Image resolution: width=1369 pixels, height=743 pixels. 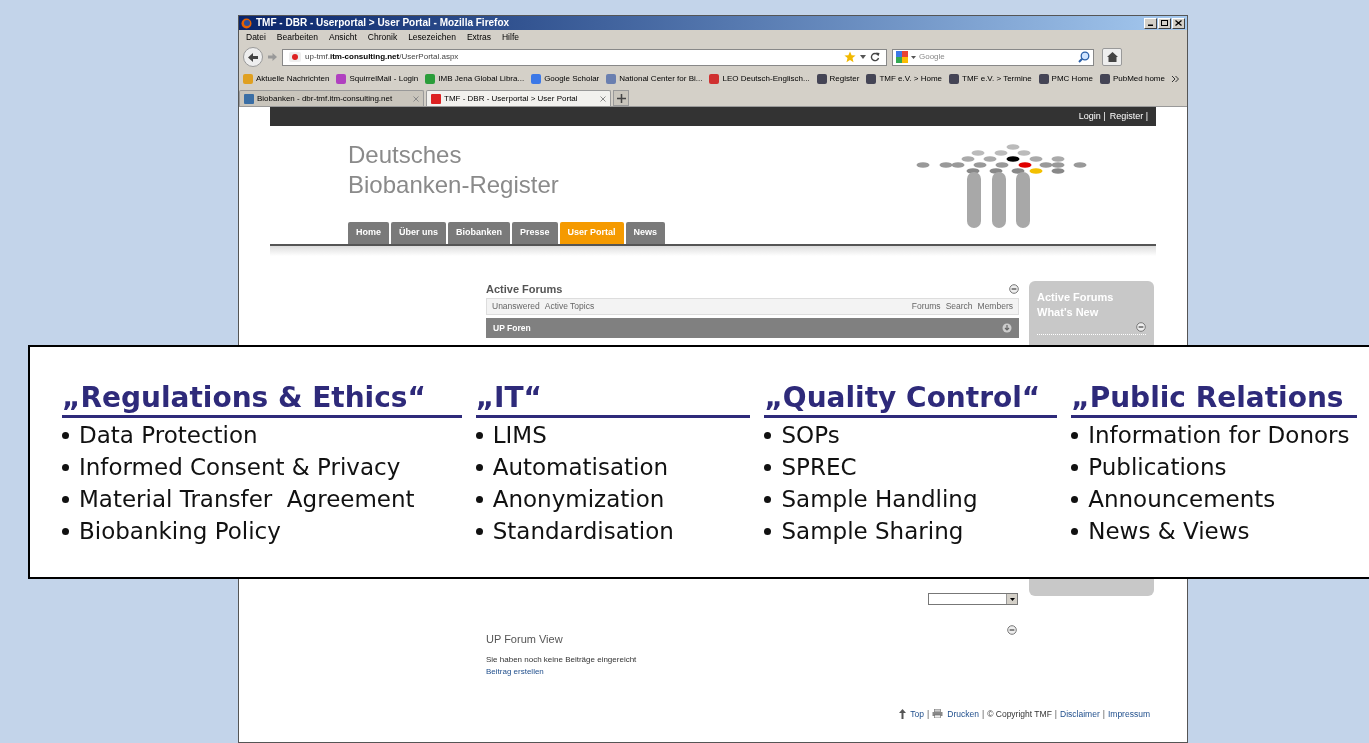 I want to click on menu-item: Lesezeichen, so click(x=432, y=37).